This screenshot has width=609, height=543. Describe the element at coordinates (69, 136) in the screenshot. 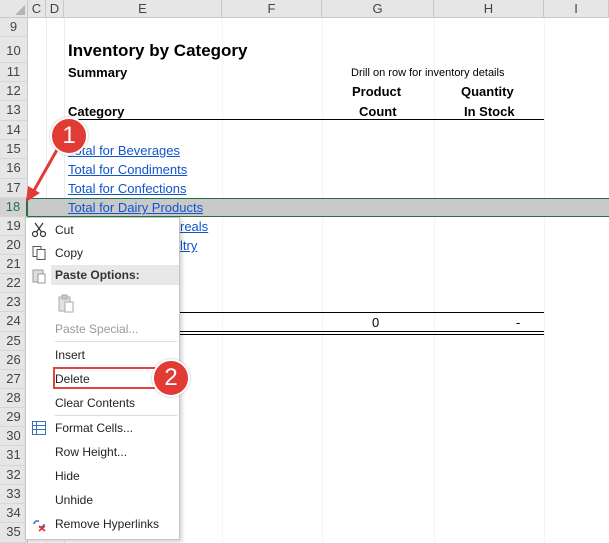

I see `callout-step-1: 1` at that location.